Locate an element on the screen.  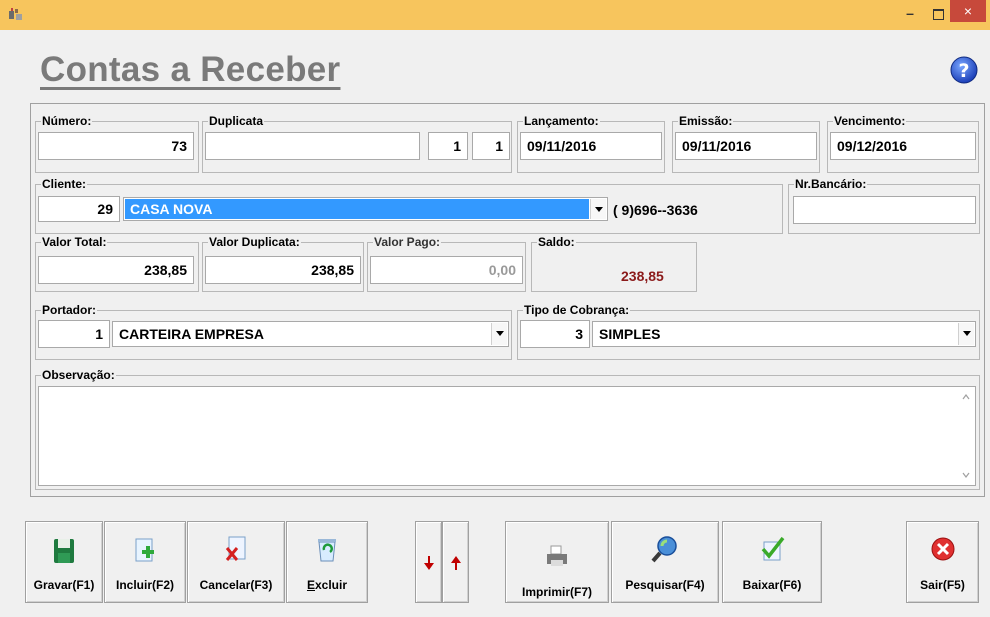
lancamento-field: 09/11/2016 is located at coordinates (591, 146).